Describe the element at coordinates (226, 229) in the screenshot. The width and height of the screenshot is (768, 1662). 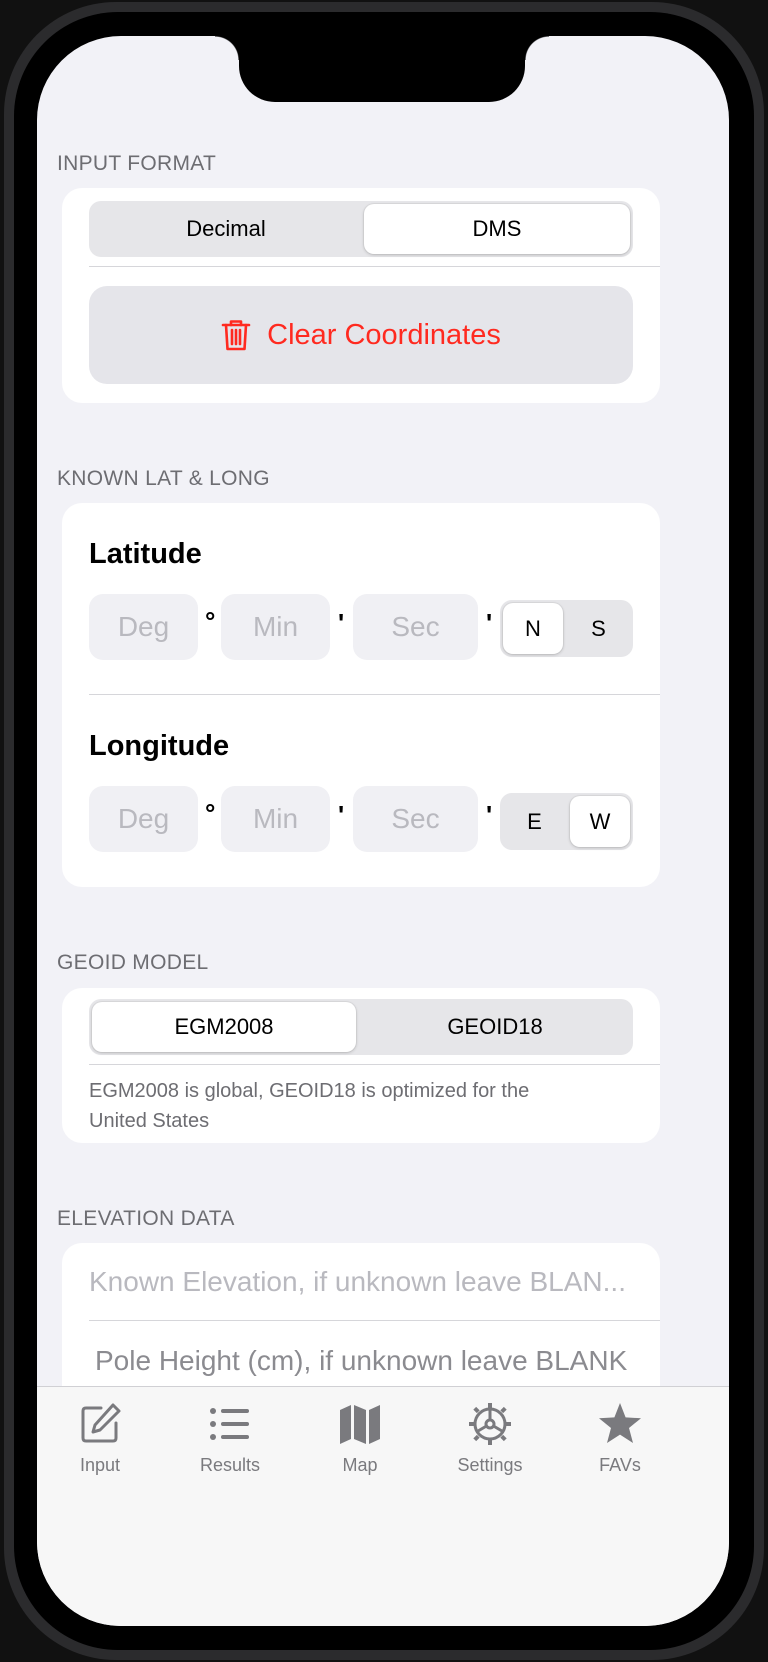
I see `segment-decimal: Decimal` at that location.